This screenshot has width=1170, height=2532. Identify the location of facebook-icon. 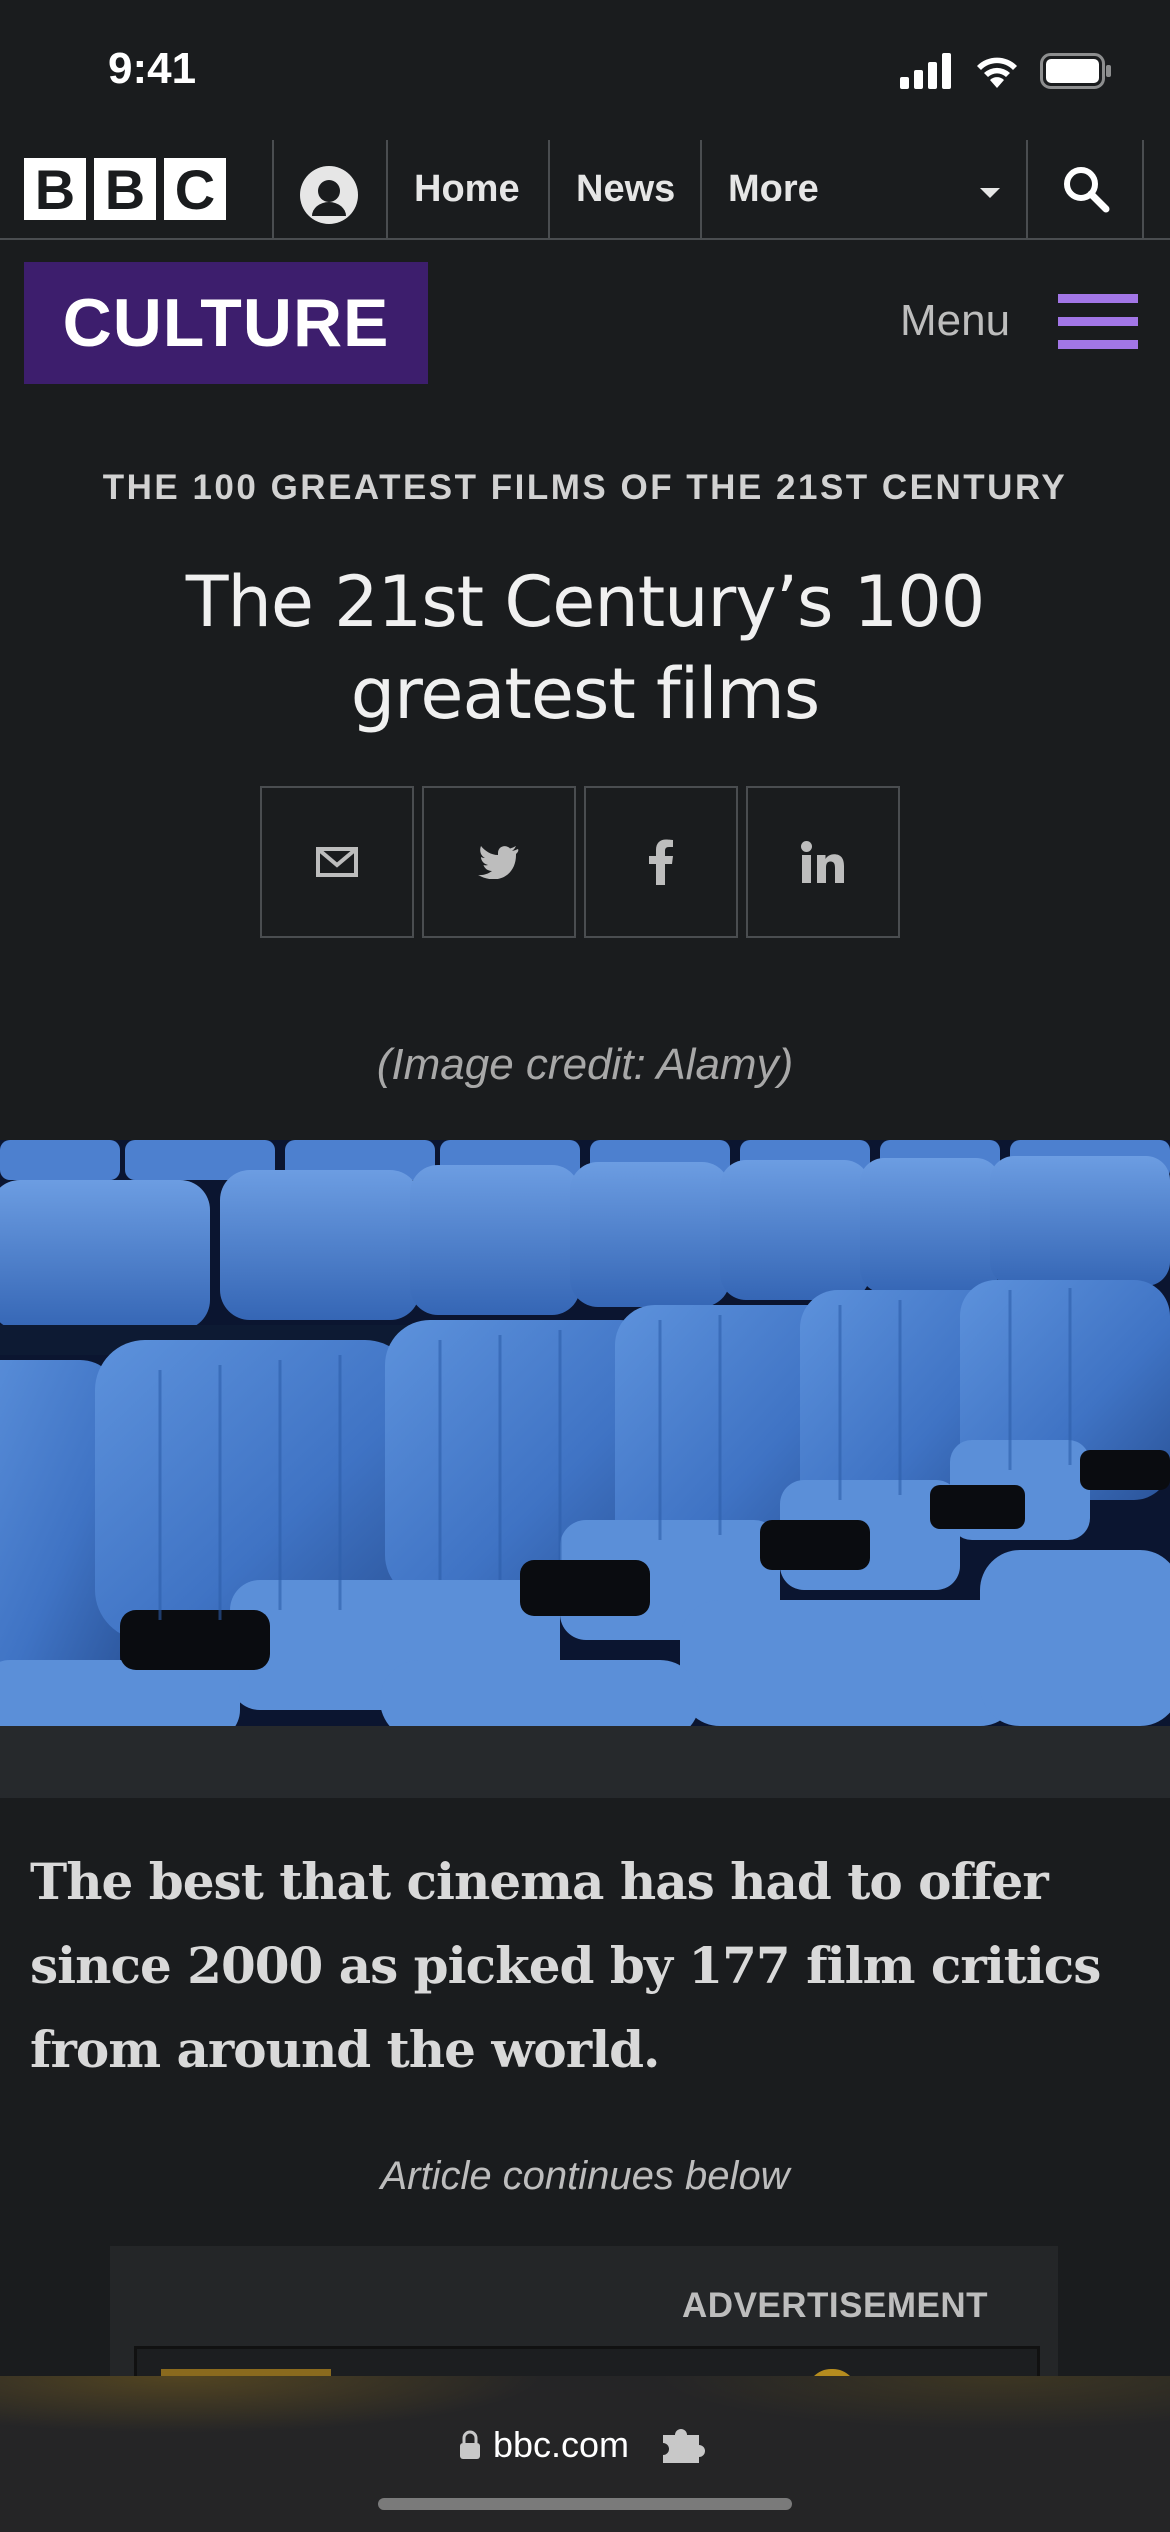
(661, 862).